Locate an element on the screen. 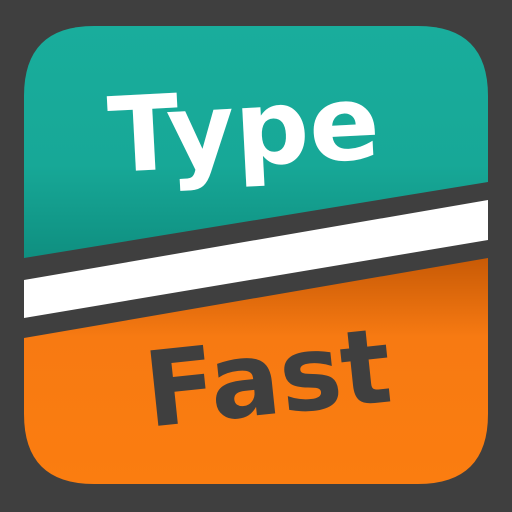  top-word: Type is located at coordinates (243, 129).